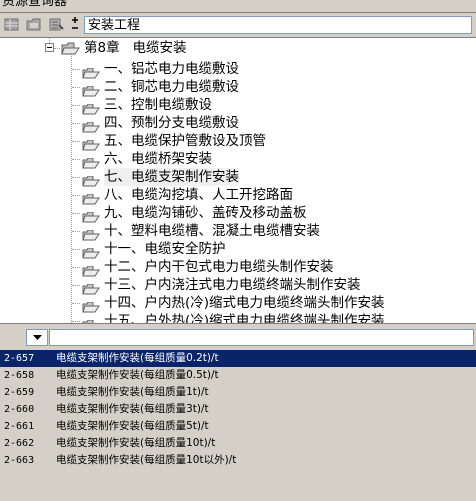 This screenshot has width=476, height=501. I want to click on tree-item: 十、塑料电缆槽、混凝土电缆槽安装, so click(238, 231).